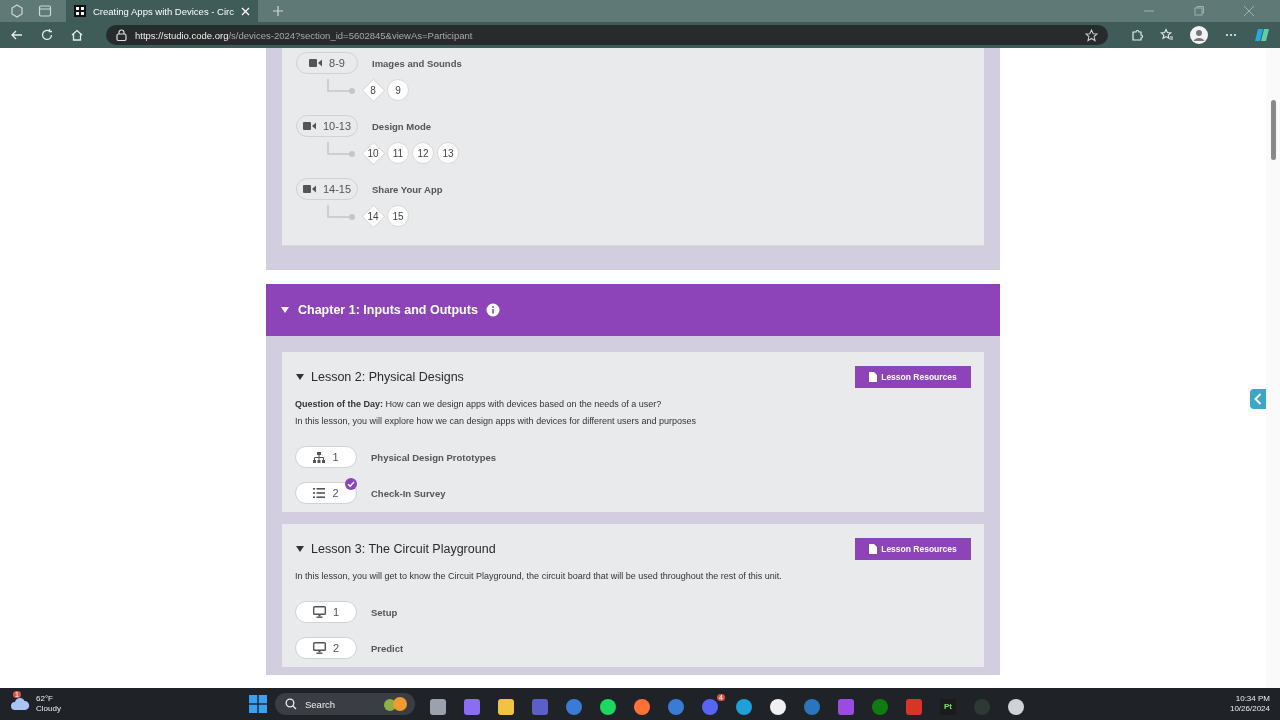 This screenshot has height=720, width=1280. Describe the element at coordinates (17, 35) in the screenshot. I see `back-icon` at that location.